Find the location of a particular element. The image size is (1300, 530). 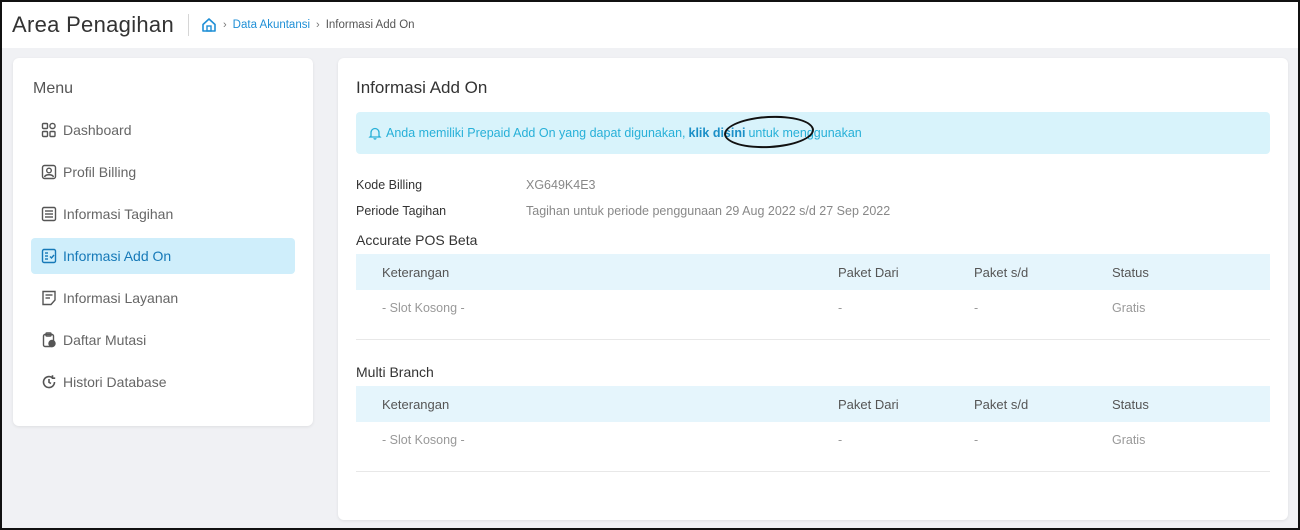

sidebar-item-label: Daftar Mutasi is located at coordinates (105, 340).